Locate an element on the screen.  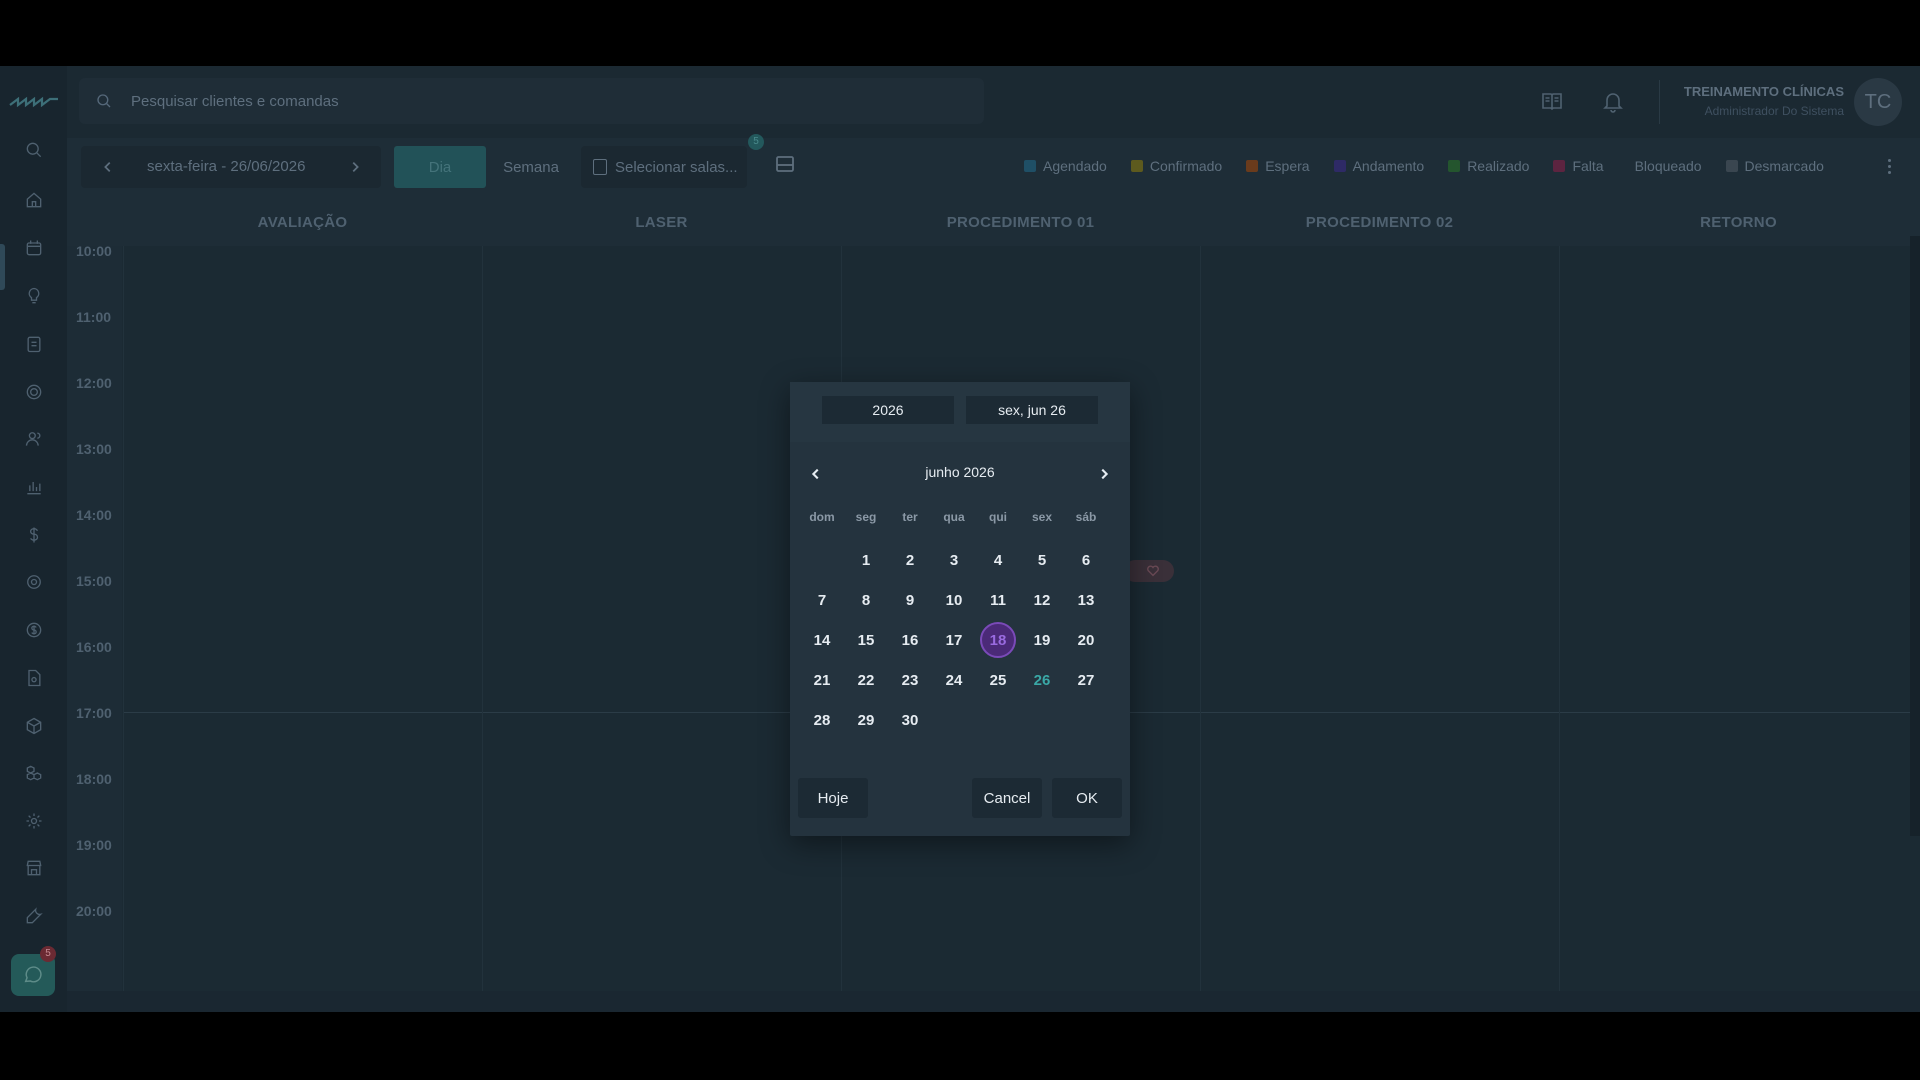
calendar-day: 27 is located at coordinates (1086, 680).